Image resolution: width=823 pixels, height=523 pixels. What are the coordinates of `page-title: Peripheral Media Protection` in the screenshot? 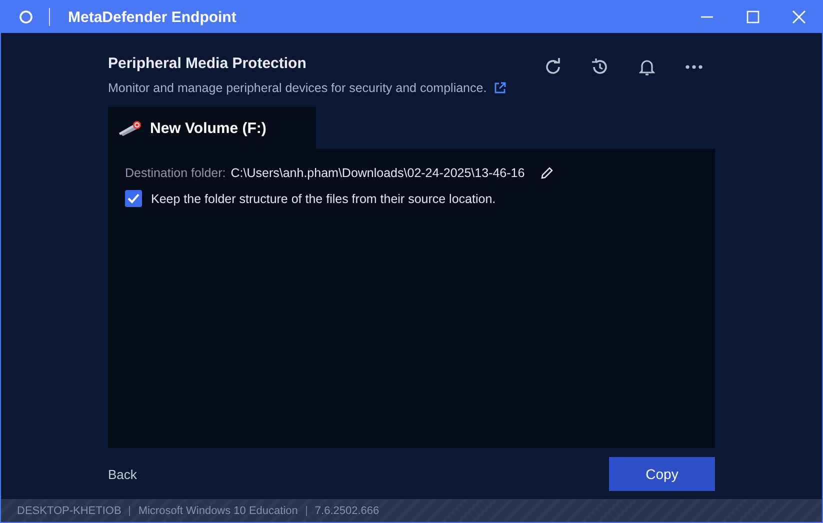 It's located at (208, 63).